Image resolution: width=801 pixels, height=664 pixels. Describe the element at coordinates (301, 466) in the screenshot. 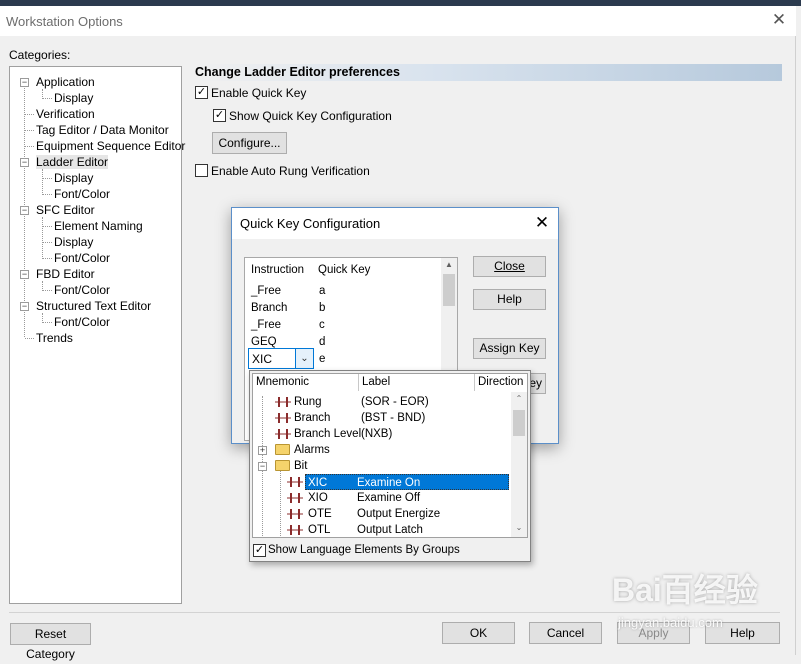

I see `dropdown-item-mnemonic: Bit` at that location.